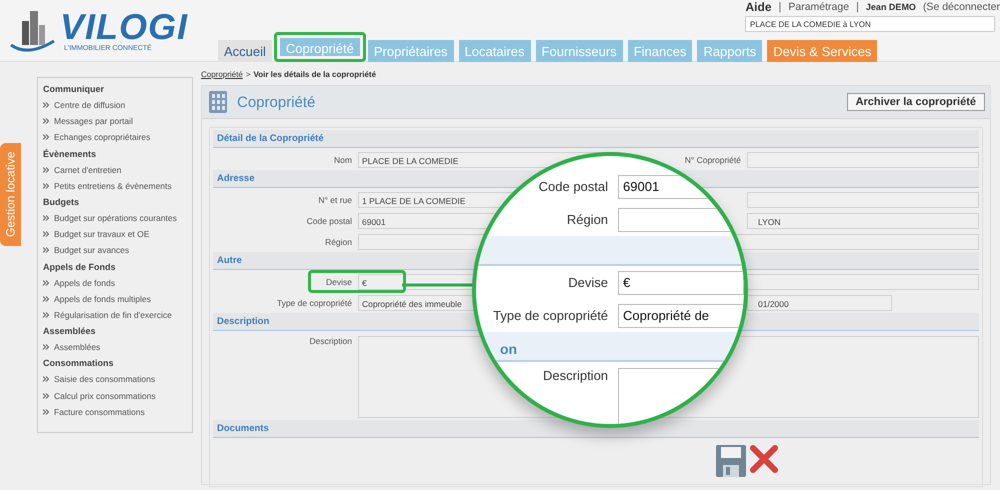  I want to click on menu-group-title: Consommations, so click(79, 363).